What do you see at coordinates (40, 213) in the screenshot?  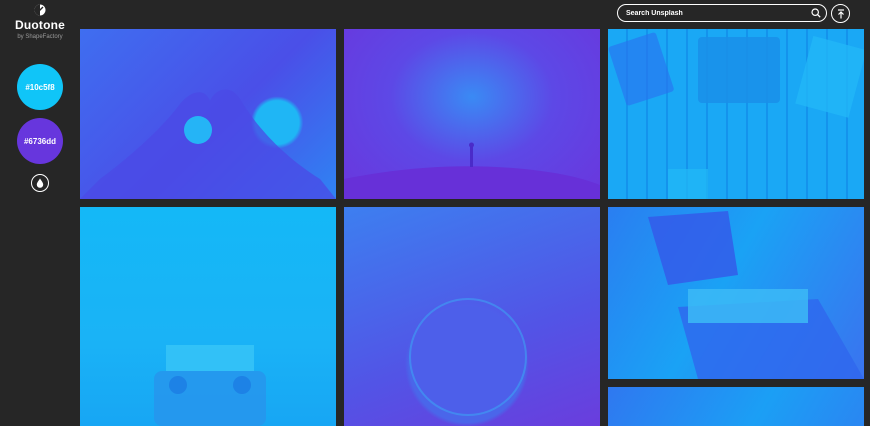 I see `sidebar: Duotone by ShapeFactory #10c5f8 #6736dd` at bounding box center [40, 213].